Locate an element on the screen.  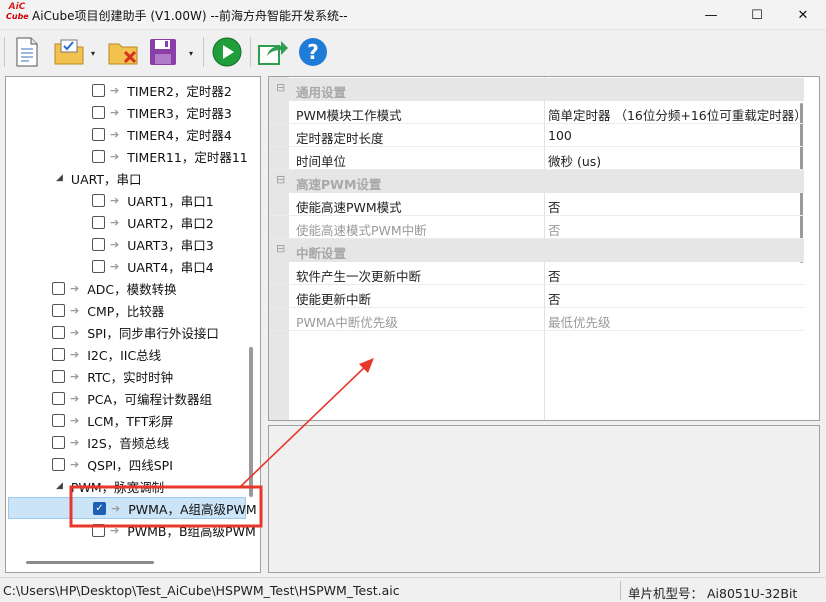
tree-vertical-scrollbar is located at coordinates (251, 422).